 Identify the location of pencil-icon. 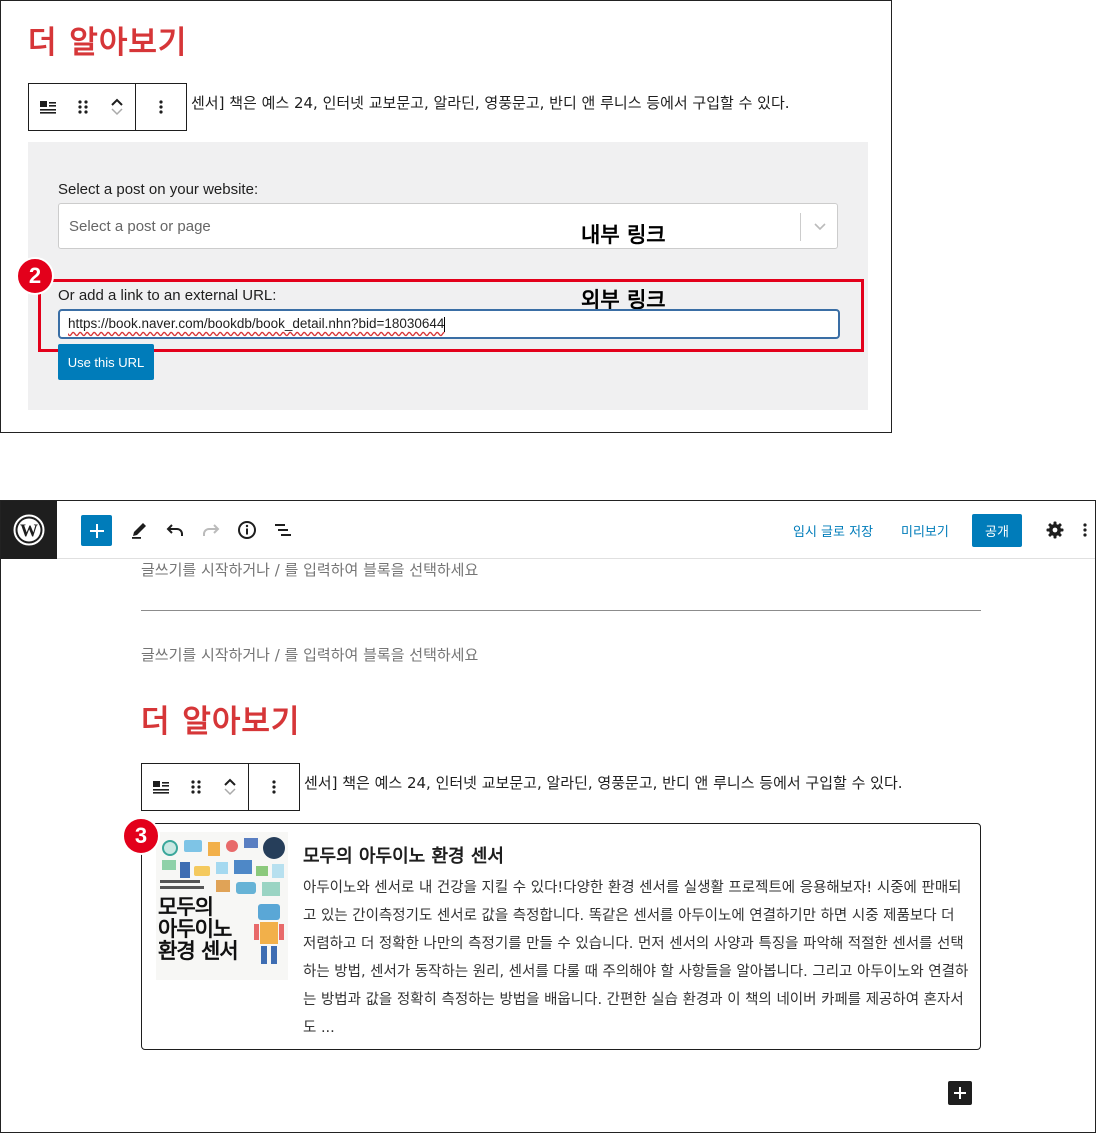
(139, 531).